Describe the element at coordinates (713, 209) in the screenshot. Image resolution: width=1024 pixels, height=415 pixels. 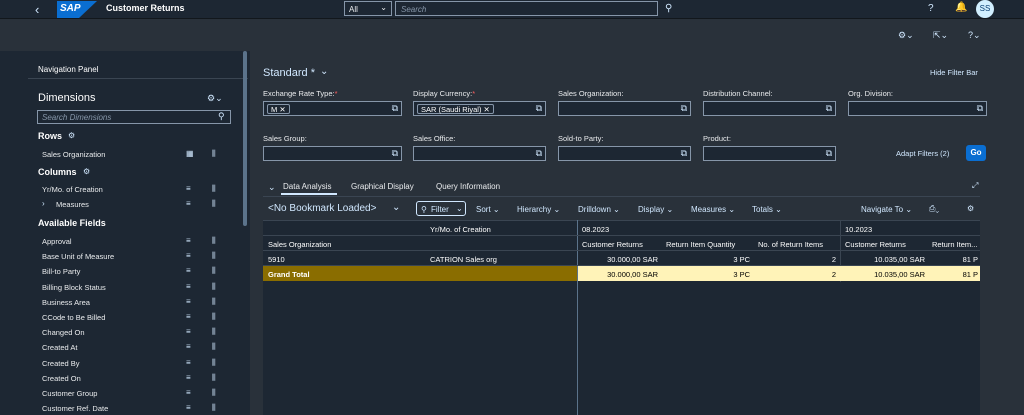
I see `measures-menu: Measures ⌄` at that location.